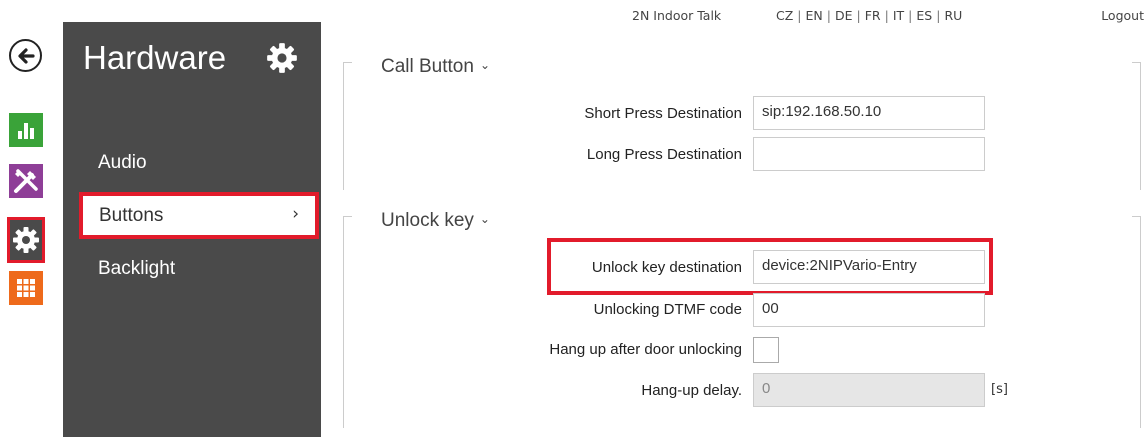  I want to click on section-title: Unlock key, so click(427, 220).